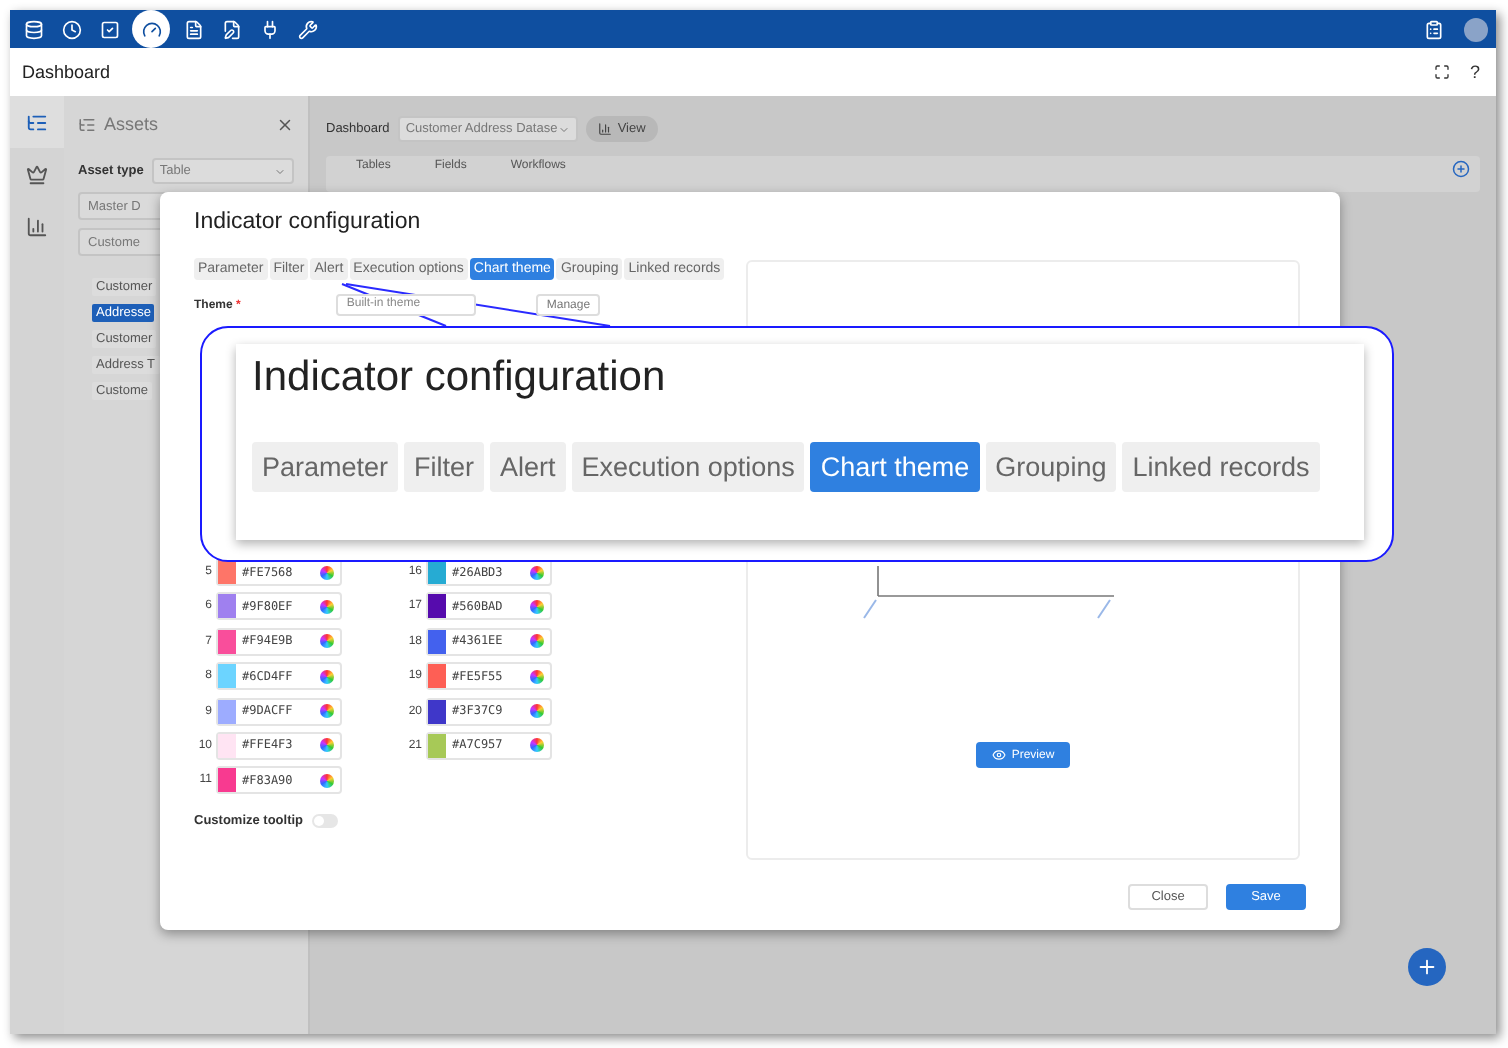  I want to click on help-button: ?, so click(1474, 72).